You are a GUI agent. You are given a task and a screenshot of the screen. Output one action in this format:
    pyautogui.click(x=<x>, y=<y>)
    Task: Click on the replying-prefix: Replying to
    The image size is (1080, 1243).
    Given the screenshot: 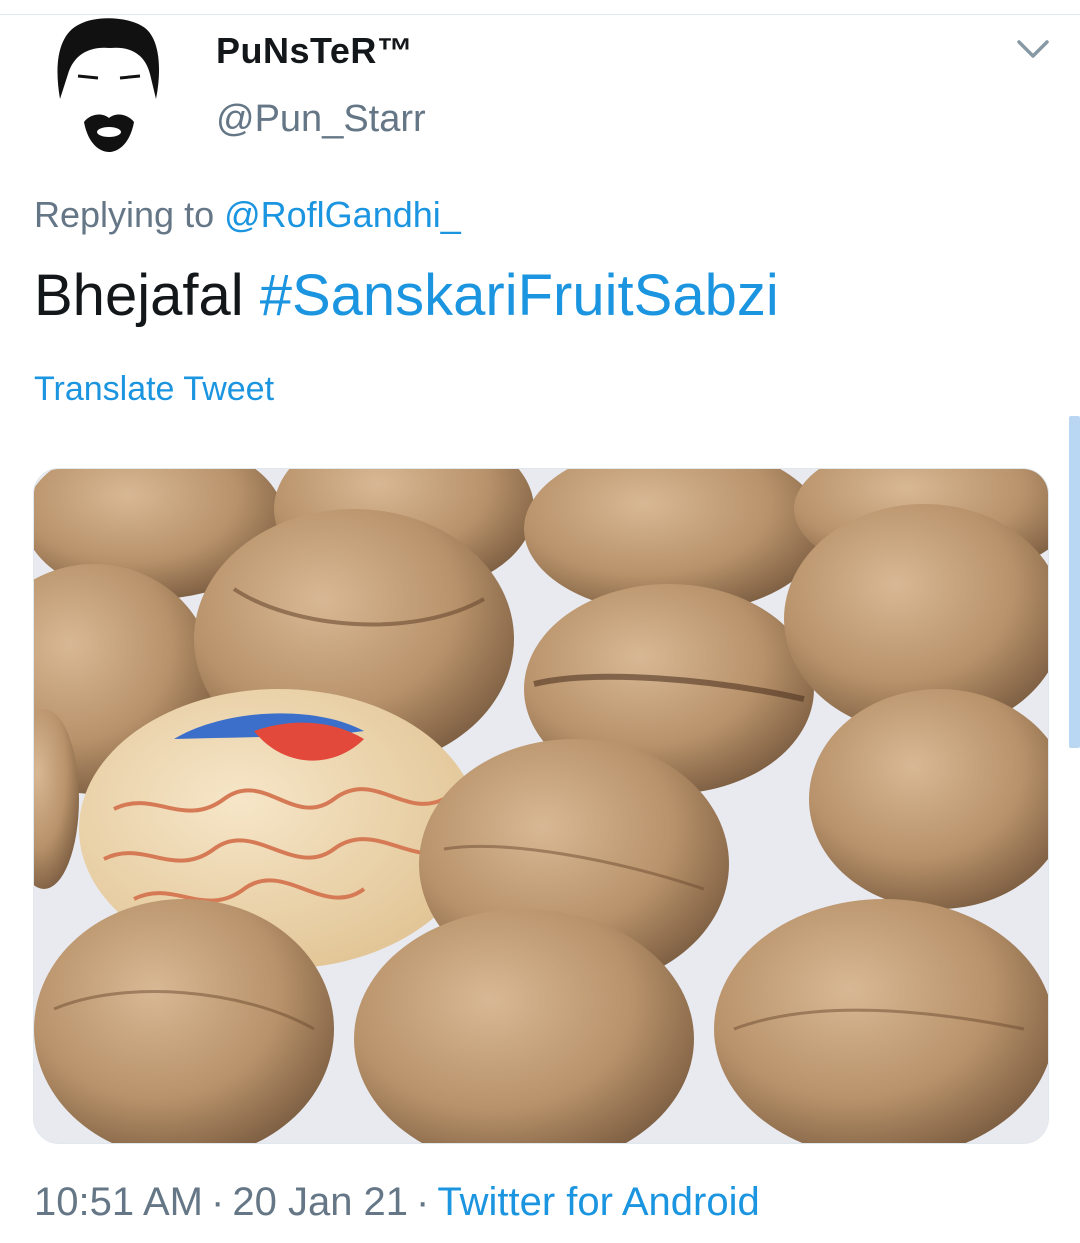 What is the action you would take?
    pyautogui.click(x=129, y=214)
    